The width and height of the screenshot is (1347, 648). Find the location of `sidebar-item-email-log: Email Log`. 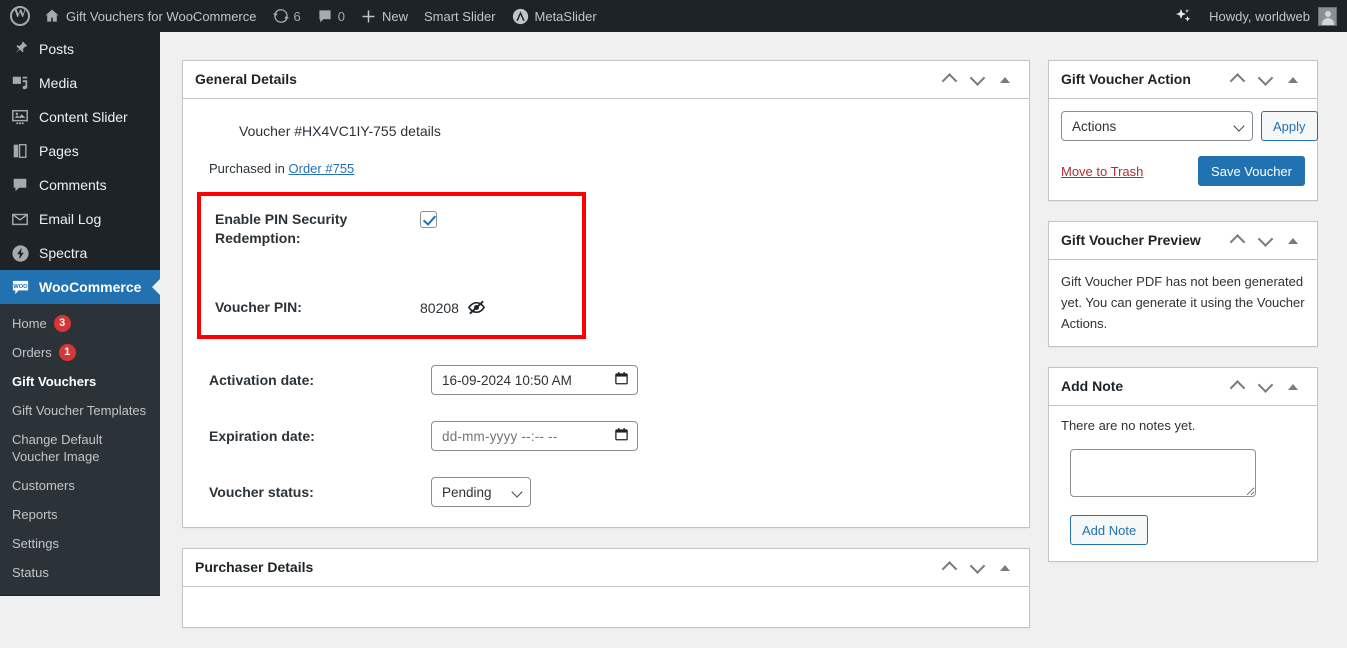

sidebar-item-email-log: Email Log is located at coordinates (80, 219).